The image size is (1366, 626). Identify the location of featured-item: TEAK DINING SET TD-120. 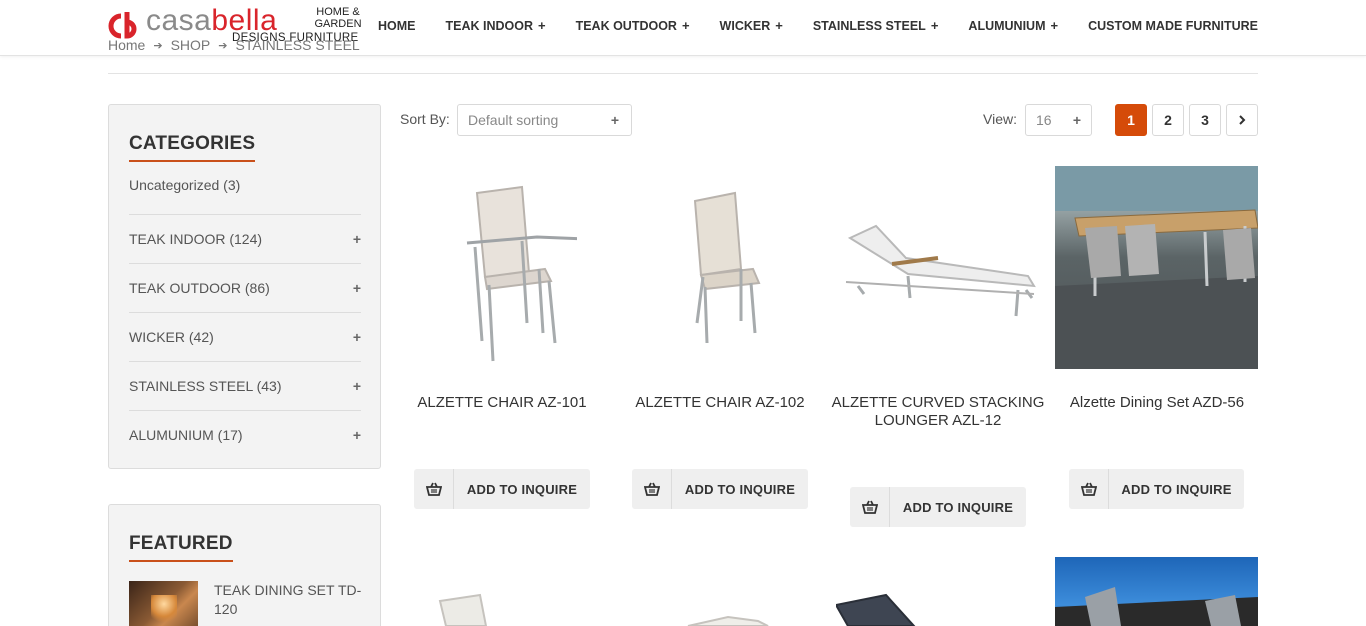
(246, 603).